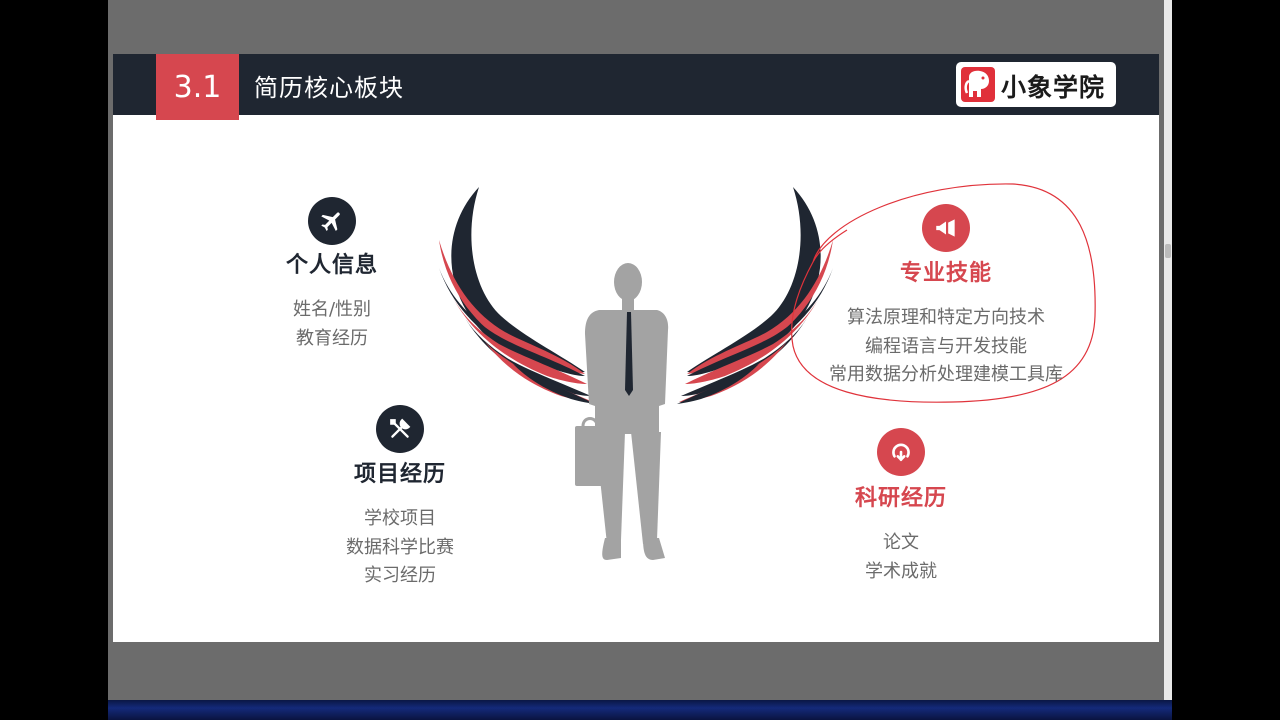 The width and height of the screenshot is (1280, 720). I want to click on section-skills: 专业技能 算法原理和特定方向技术 编程语言与开发技能 常用数据分析处理建模工具库, so click(946, 322).